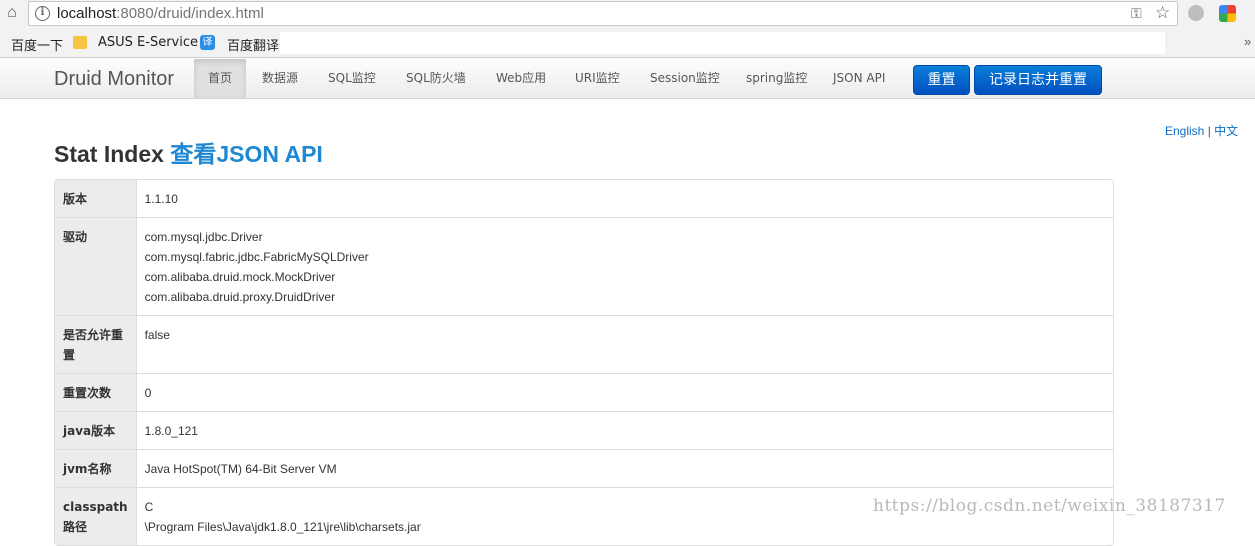 The image size is (1255, 546). What do you see at coordinates (1162, 13) in the screenshot?
I see `star-icon: ☆` at bounding box center [1162, 13].